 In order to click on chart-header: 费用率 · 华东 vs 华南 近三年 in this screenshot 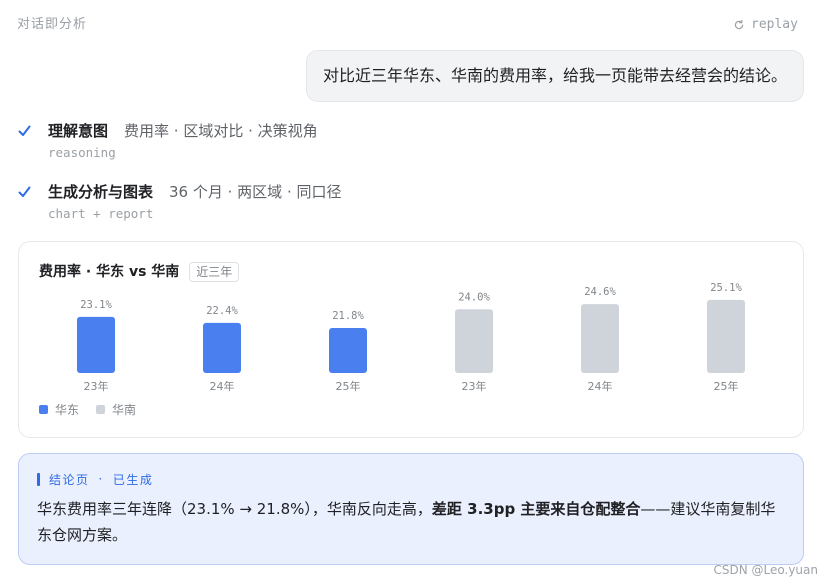, I will do `click(139, 272)`.